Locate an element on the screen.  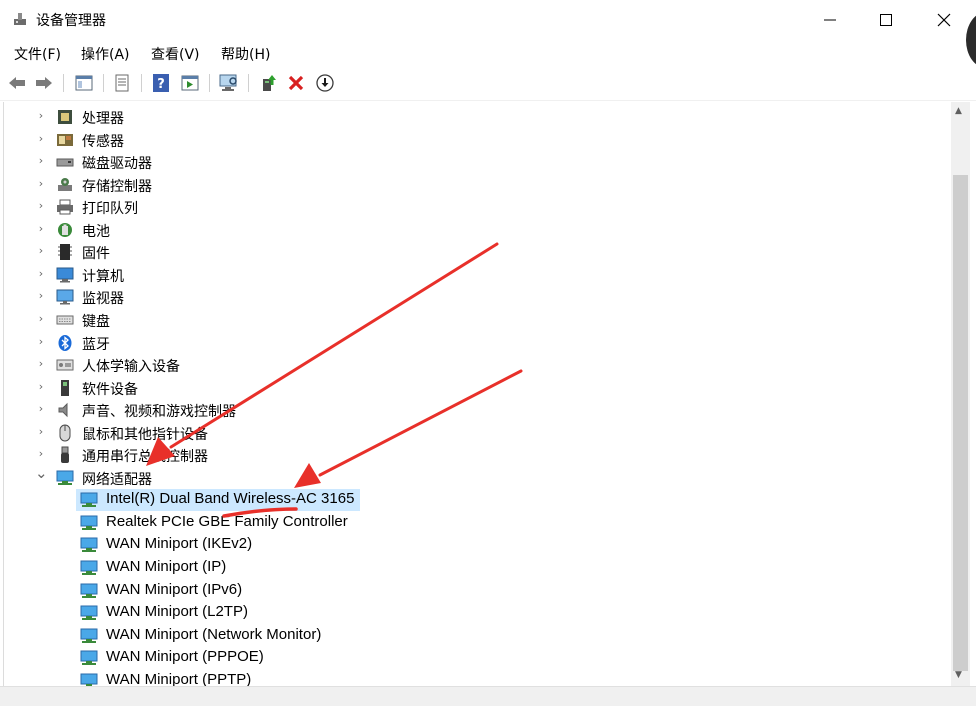
status-bar is located at coordinates (488, 710).